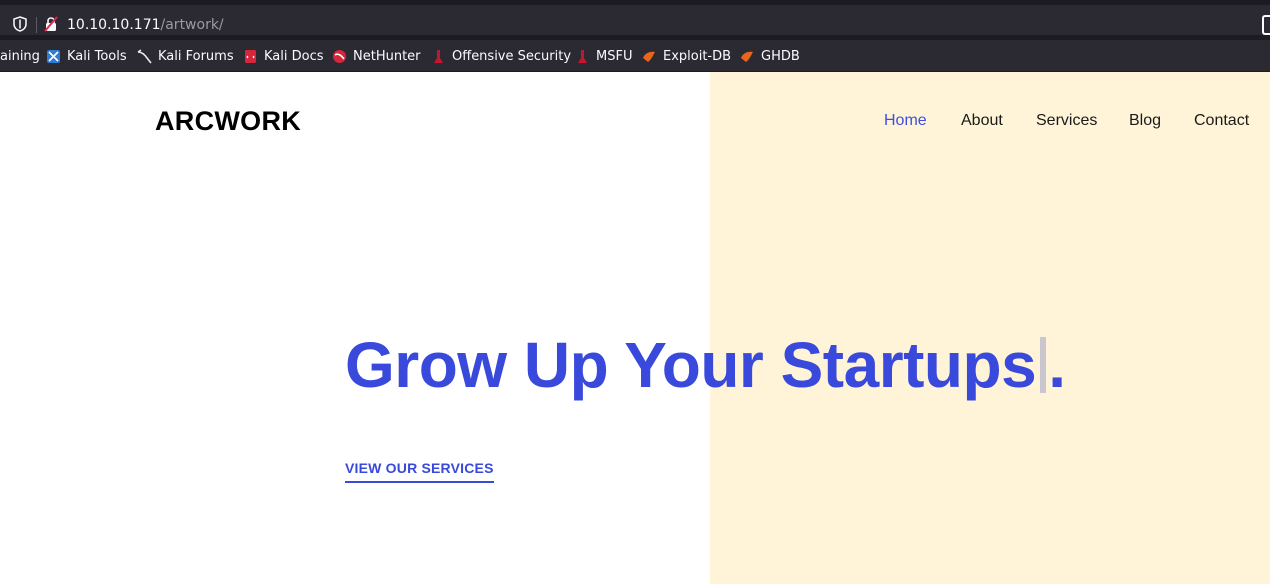  Describe the element at coordinates (196, 56) in the screenshot. I see `bookmark-label: Kali Forums` at that location.